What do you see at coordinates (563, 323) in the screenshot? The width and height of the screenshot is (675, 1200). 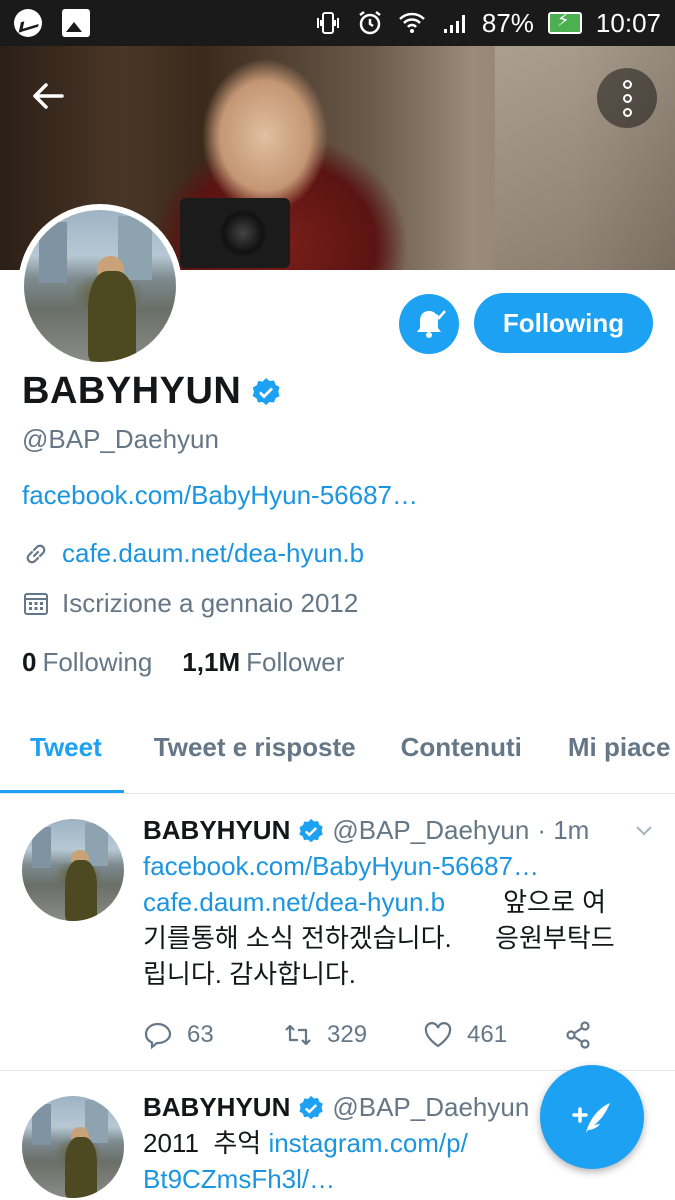 I see `following-button: Following` at bounding box center [563, 323].